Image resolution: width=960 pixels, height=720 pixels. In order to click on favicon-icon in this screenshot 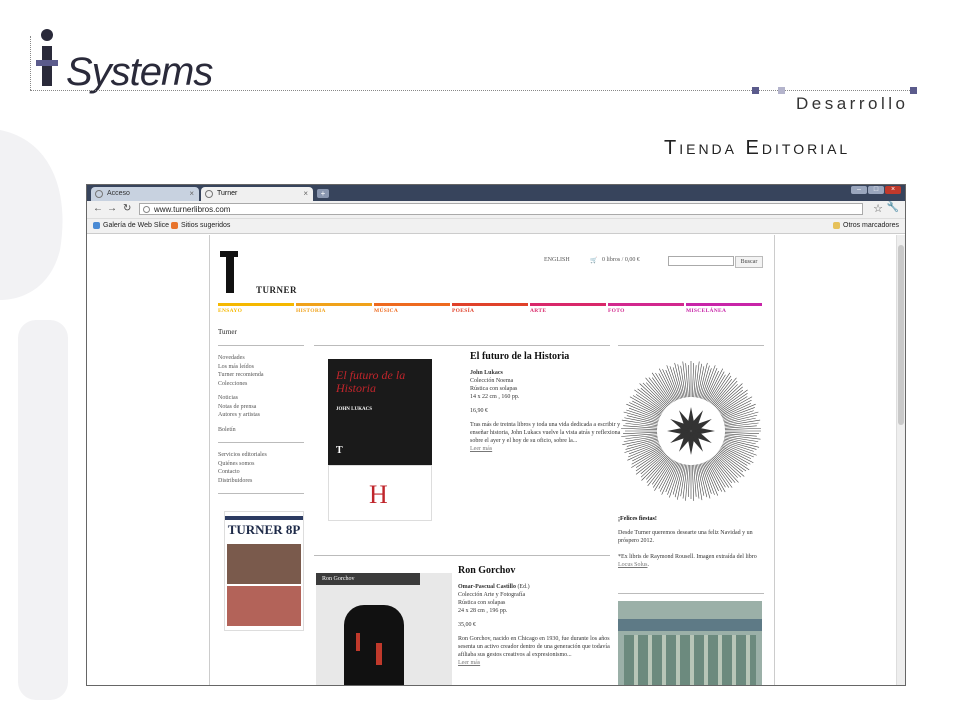, I will do `click(99, 194)`.